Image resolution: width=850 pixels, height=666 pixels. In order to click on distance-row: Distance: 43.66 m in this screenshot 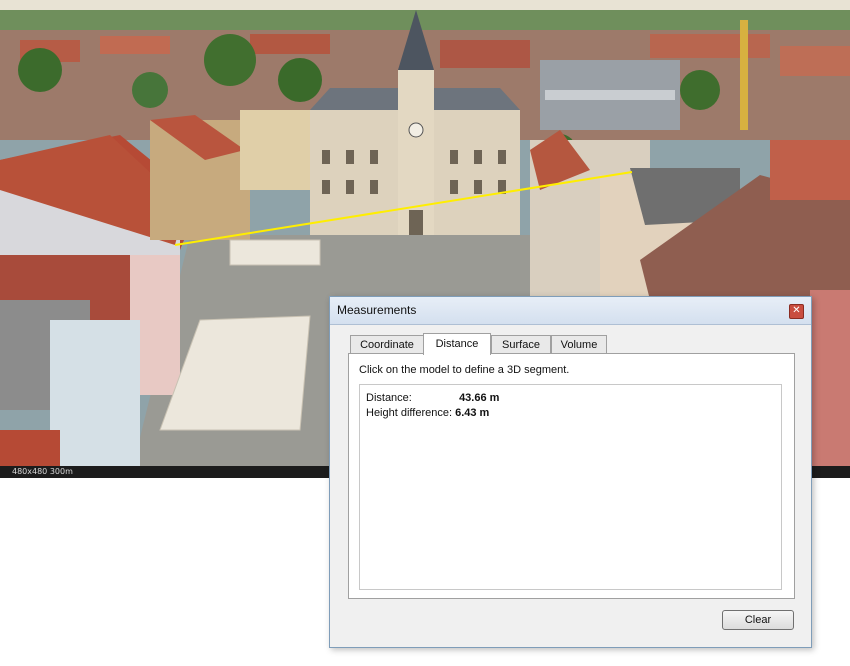, I will do `click(432, 398)`.